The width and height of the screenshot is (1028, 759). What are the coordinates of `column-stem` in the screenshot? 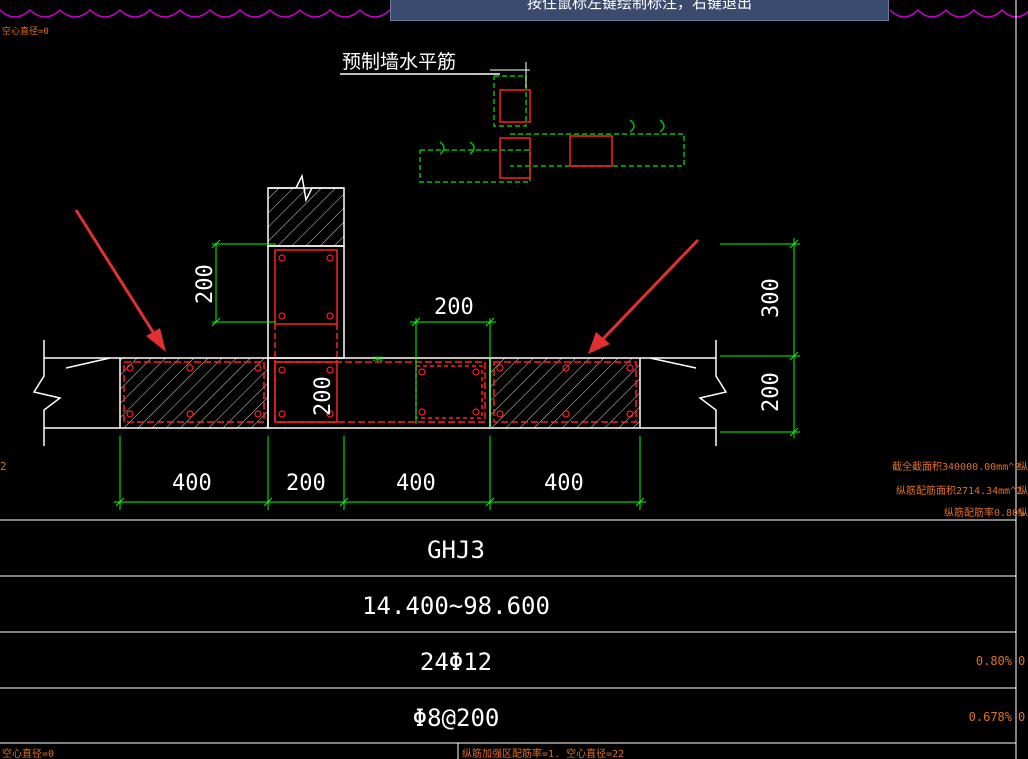 It's located at (306, 302).